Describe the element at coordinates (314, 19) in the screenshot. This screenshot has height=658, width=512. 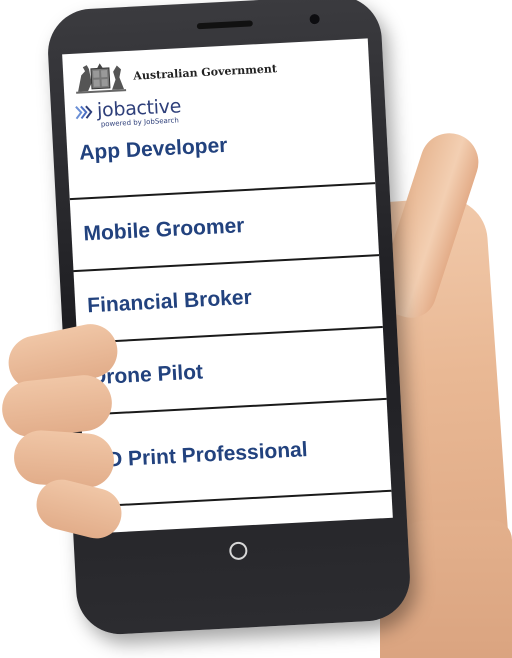
I see `front-camera-icon` at that location.